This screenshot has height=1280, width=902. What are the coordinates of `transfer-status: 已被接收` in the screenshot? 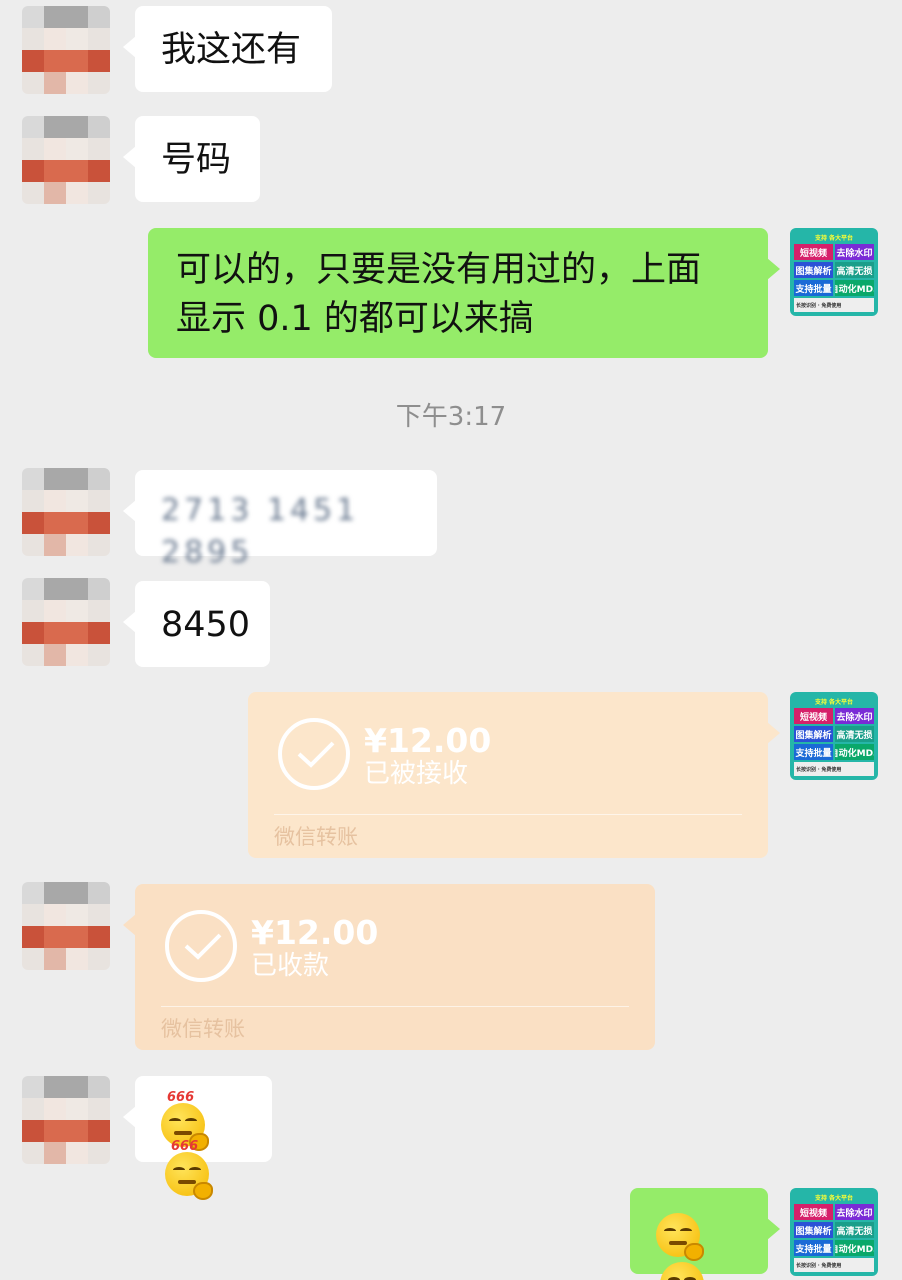 It's located at (416, 774).